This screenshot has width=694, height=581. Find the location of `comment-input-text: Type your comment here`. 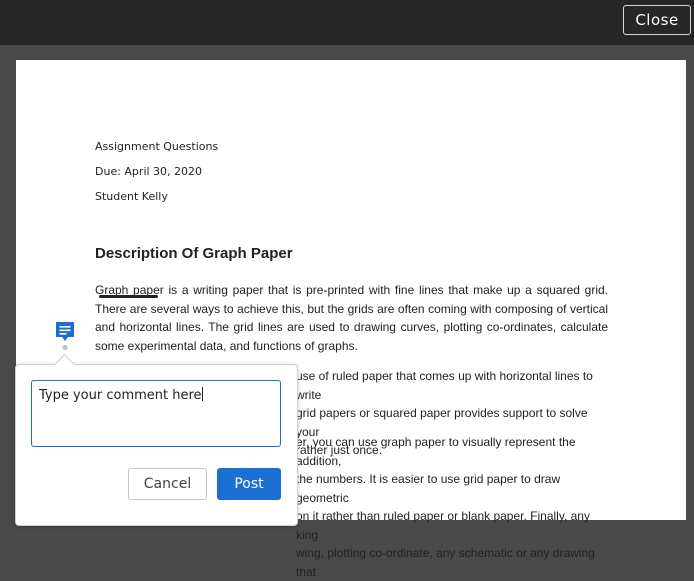

comment-input-text: Type your comment here is located at coordinates (120, 395).